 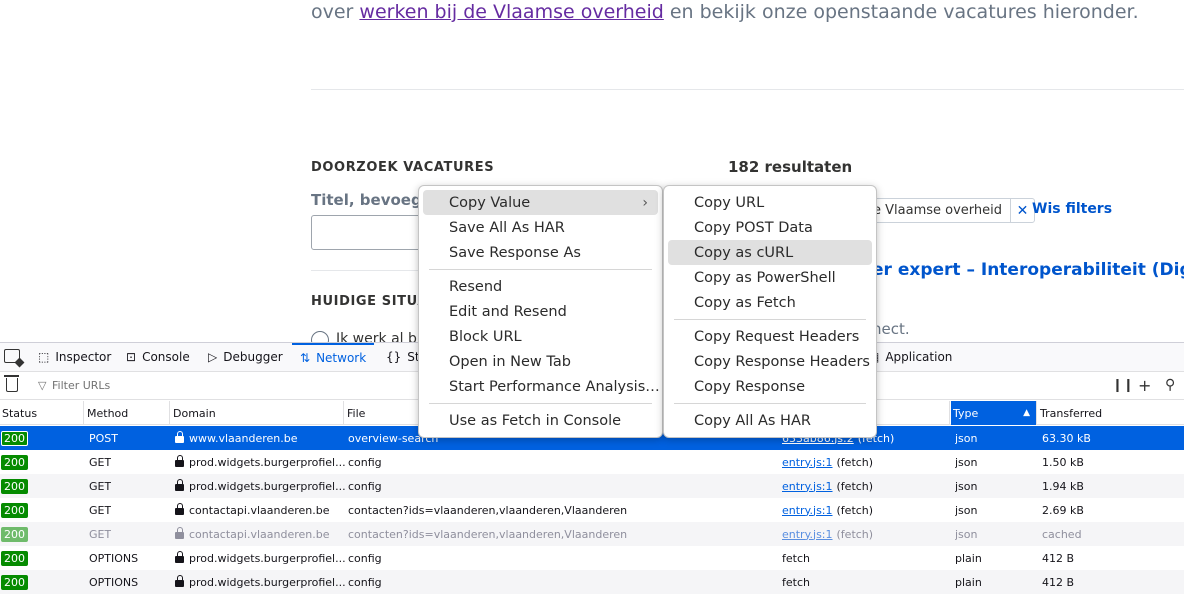 What do you see at coordinates (1063, 510) in the screenshot?
I see `transferred-cell: 2.69 kB` at bounding box center [1063, 510].